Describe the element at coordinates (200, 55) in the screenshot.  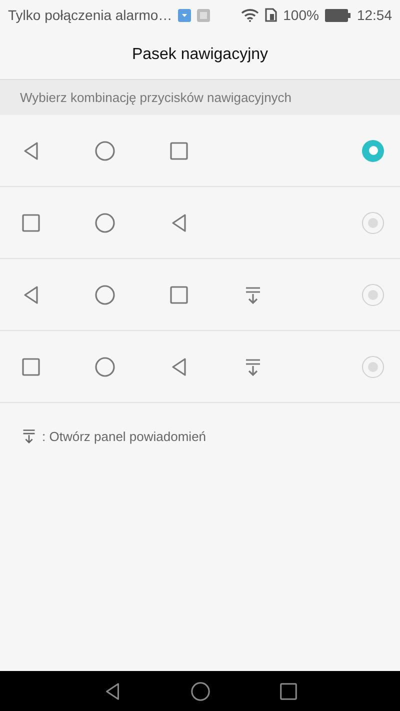
I see `screen-title: Pasek nawigacyjny` at that location.